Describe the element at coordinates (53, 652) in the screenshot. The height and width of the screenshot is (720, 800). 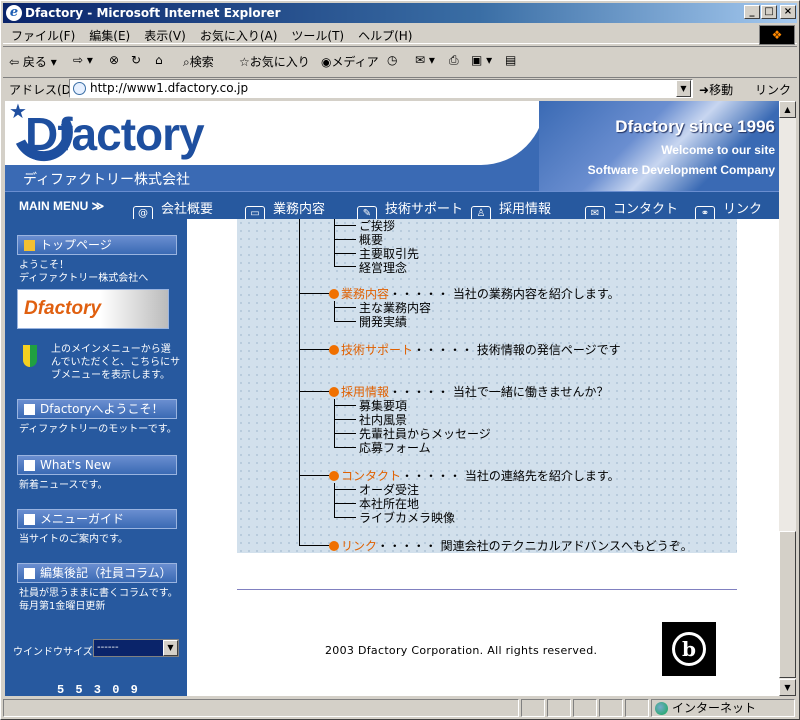
I see `window-size-label: ウインドウサイズ` at that location.